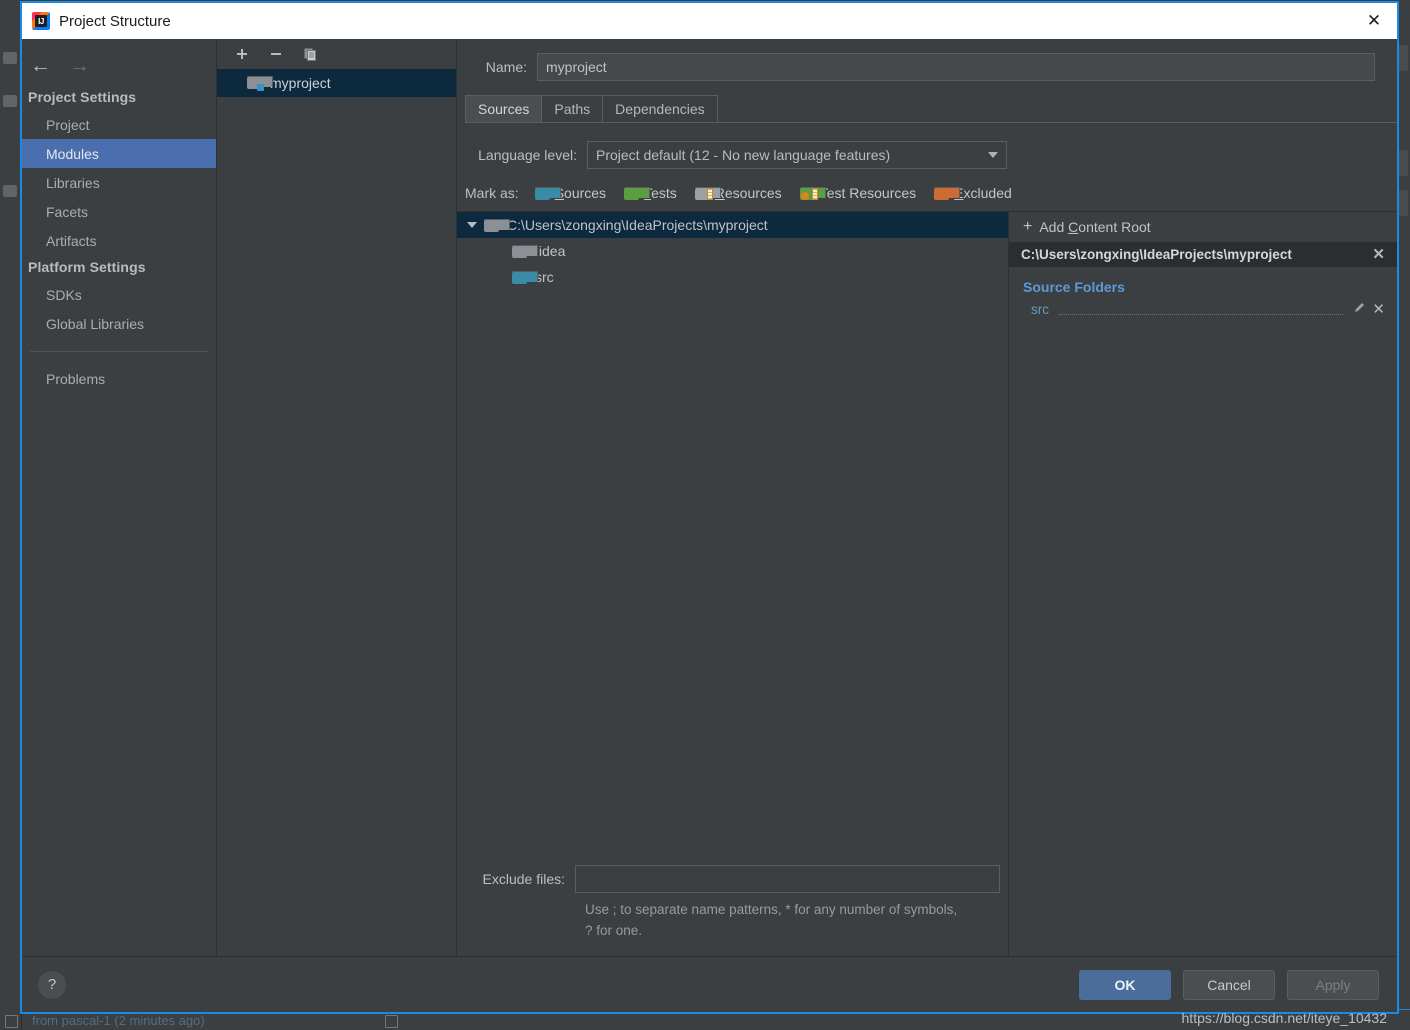  What do you see at coordinates (504, 108) in the screenshot?
I see `tab-sources: Sources` at bounding box center [504, 108].